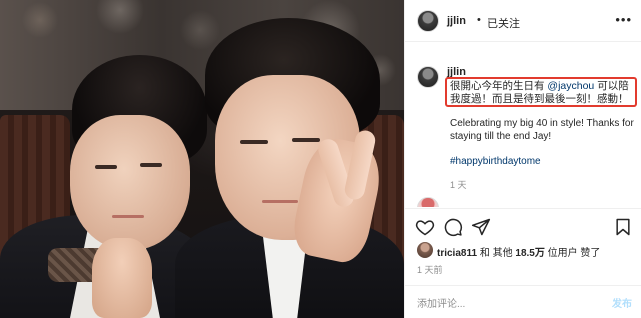  I want to click on likes-suffix: 位用户 赞了, so click(572, 253).